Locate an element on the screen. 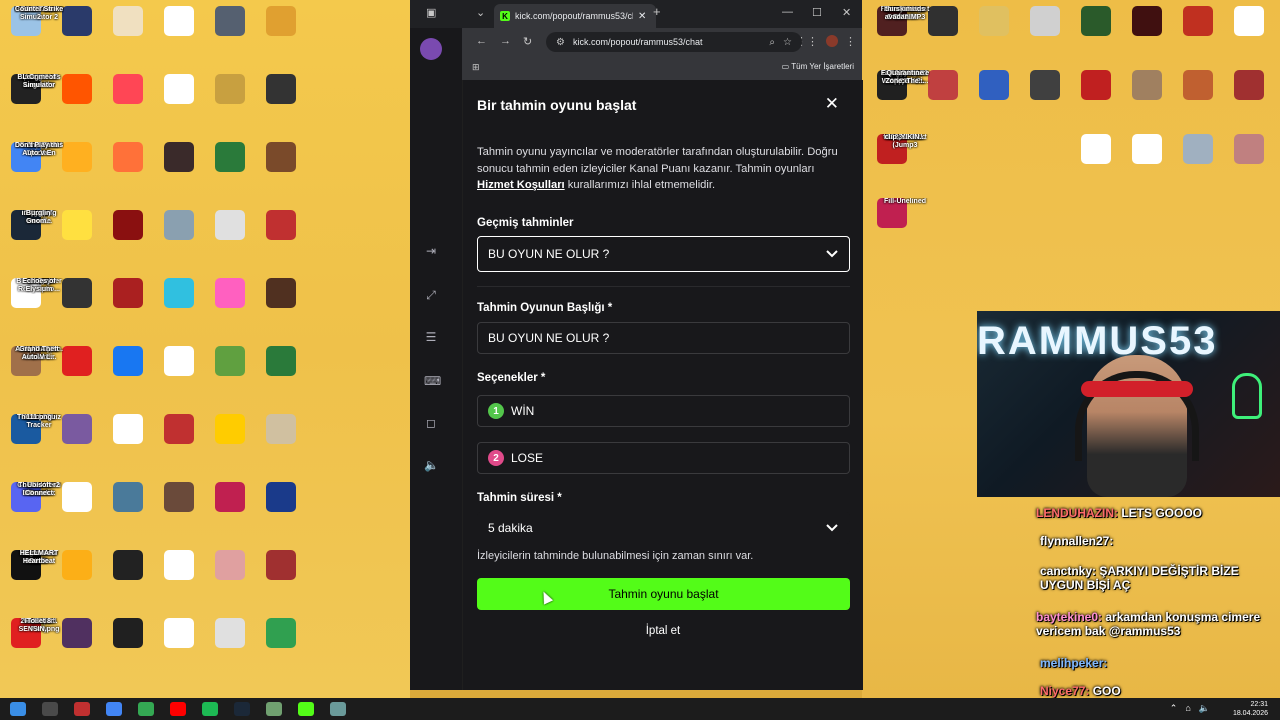 The height and width of the screenshot is (720, 1280). desktop-icon: Fall Adventure is located at coordinates (1052, 96).